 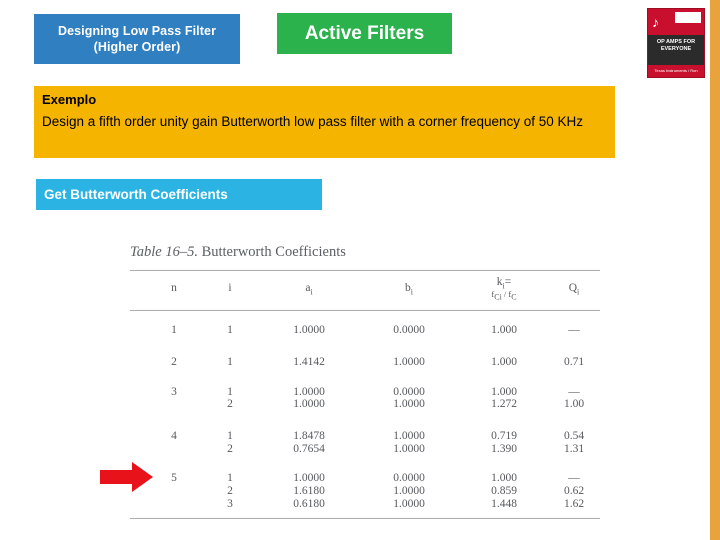 I want to click on book-cover-title: OP AMPS FOR EVERYONE, so click(x=676, y=50).